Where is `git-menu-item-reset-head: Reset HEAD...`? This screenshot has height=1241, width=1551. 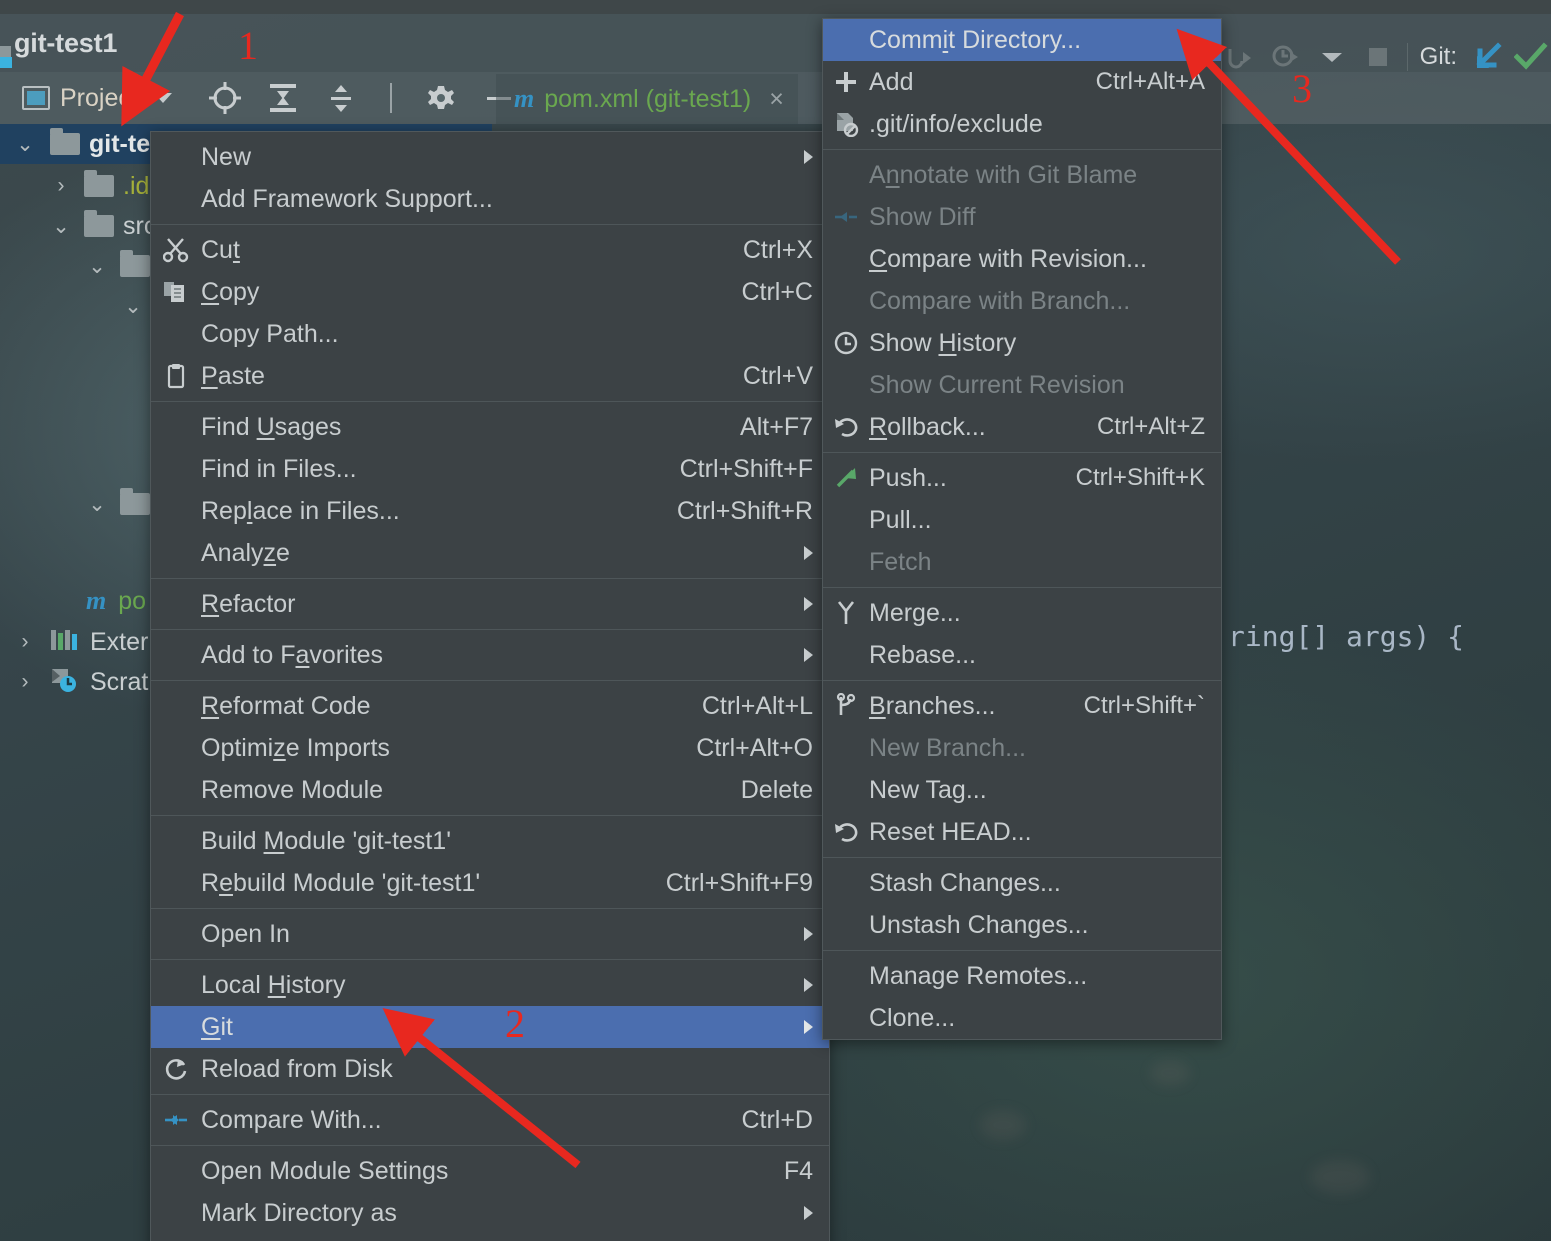
git-menu-item-reset-head: Reset HEAD... is located at coordinates (1022, 832).